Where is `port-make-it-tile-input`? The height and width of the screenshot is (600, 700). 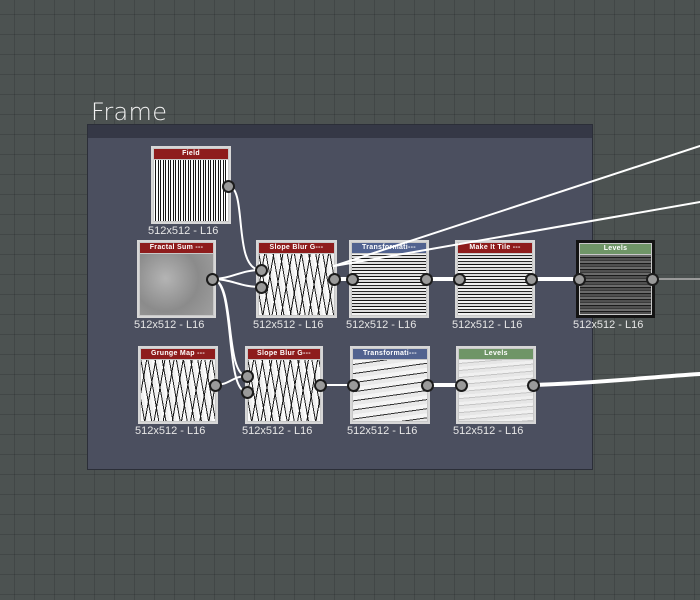
port-make-it-tile-input is located at coordinates (459, 279).